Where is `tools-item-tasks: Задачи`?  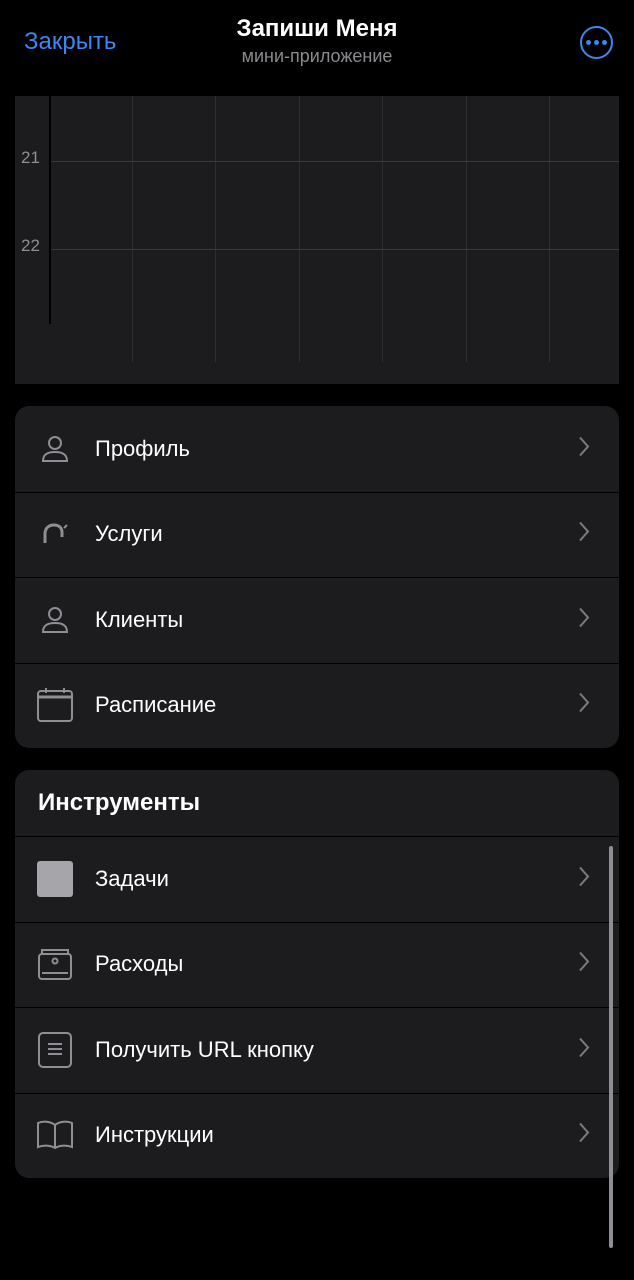 tools-item-tasks: Задачи is located at coordinates (317, 879).